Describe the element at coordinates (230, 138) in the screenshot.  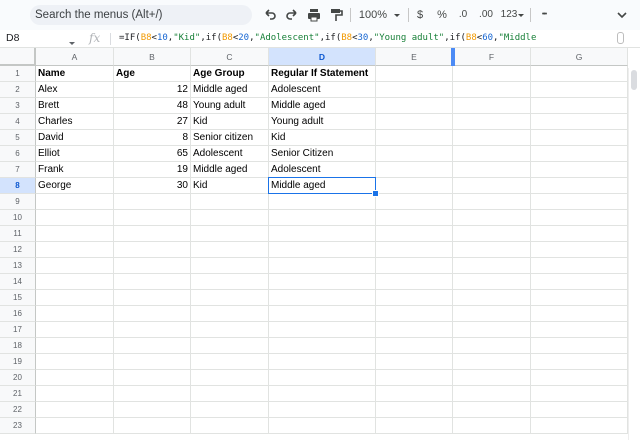
I see `cell-c5: Senior citizen` at that location.